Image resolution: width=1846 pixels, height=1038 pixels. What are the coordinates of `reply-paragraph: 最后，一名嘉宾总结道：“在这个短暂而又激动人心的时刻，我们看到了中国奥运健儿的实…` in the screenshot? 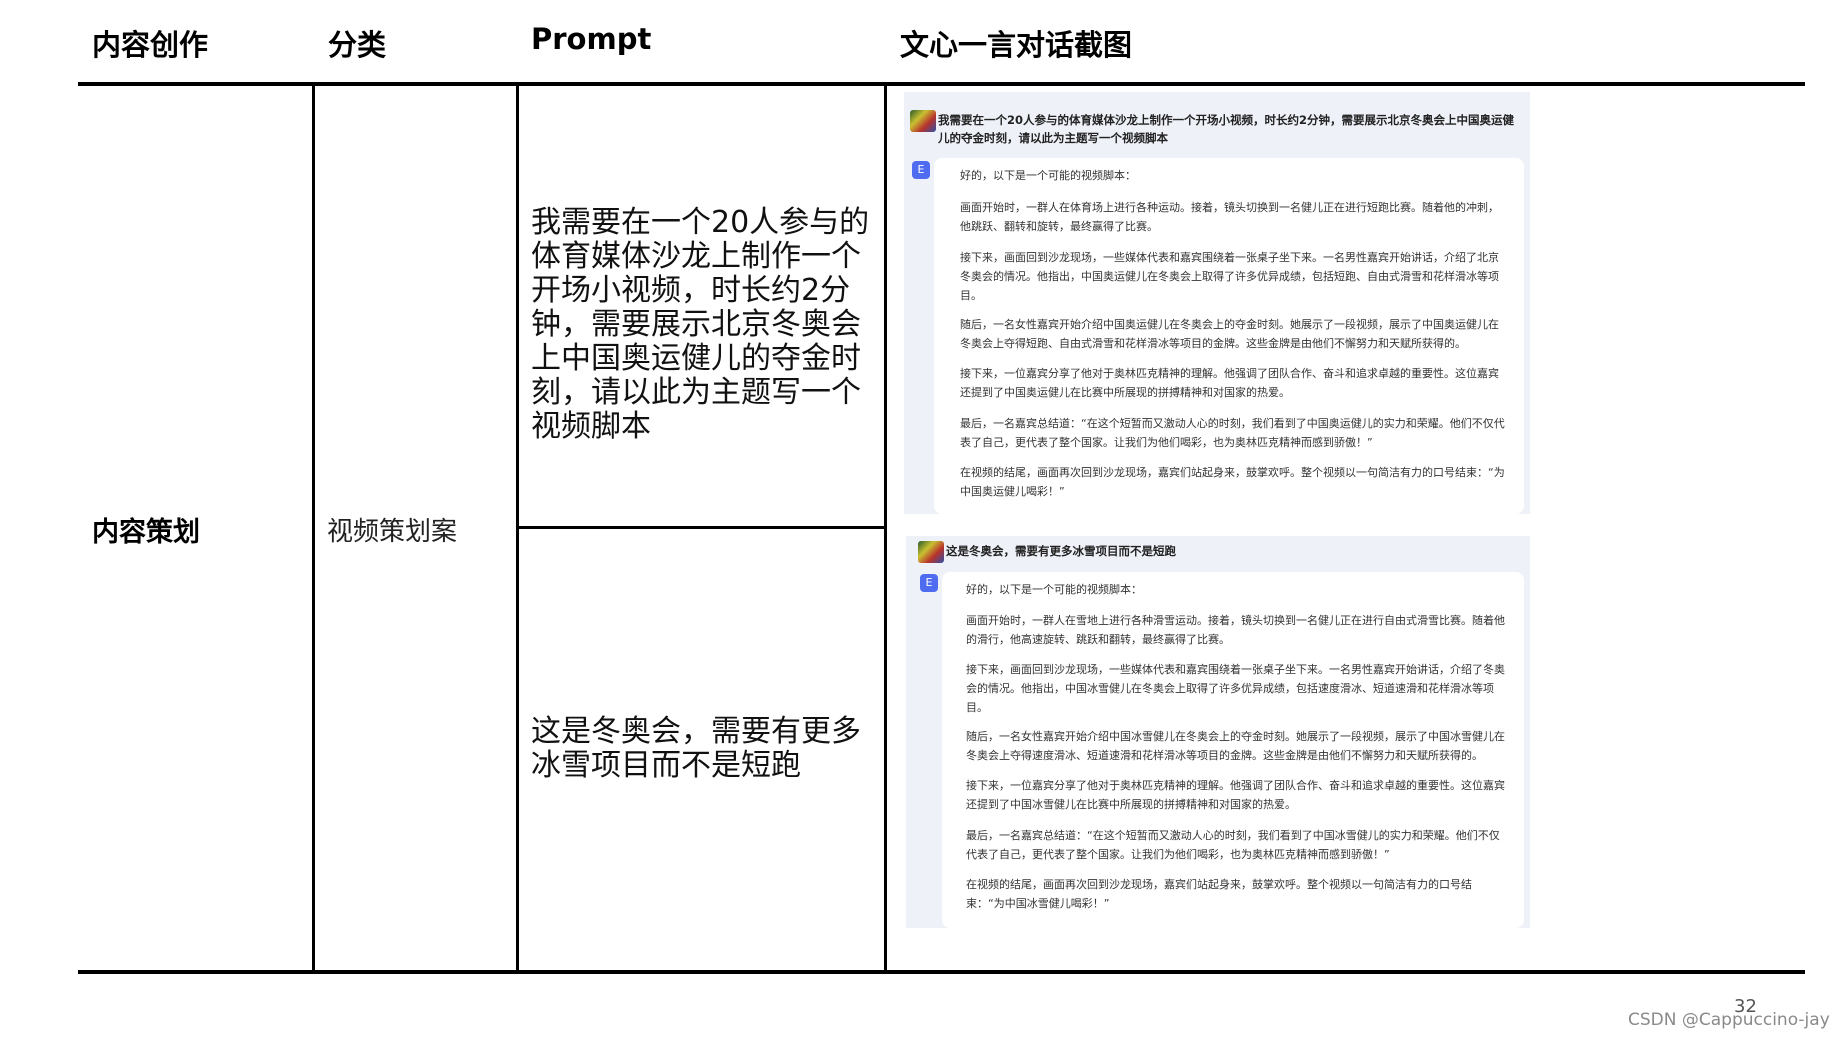 It's located at (1232, 433).